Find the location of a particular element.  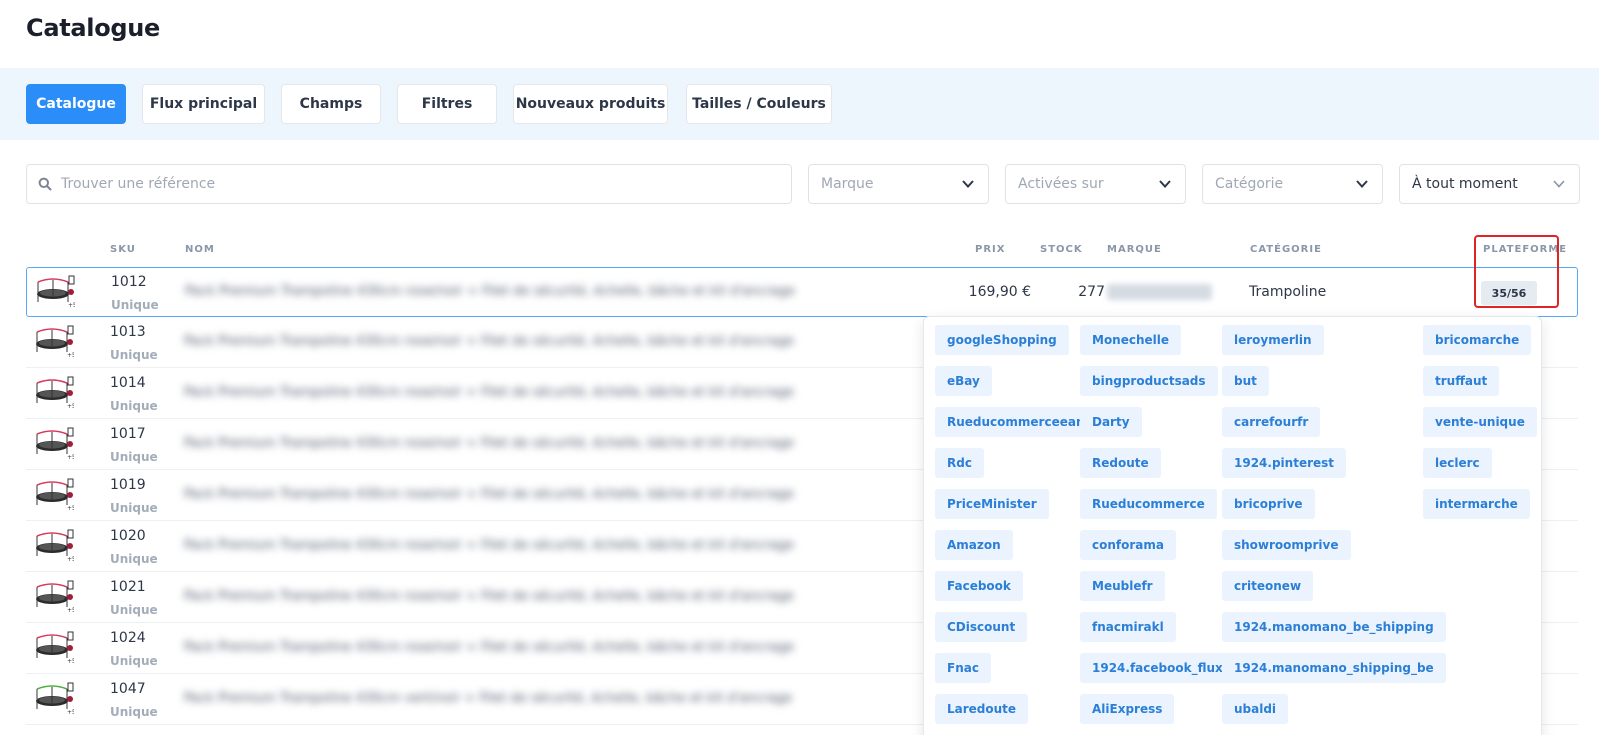

platform-chip: vente-unique is located at coordinates (1480, 422).